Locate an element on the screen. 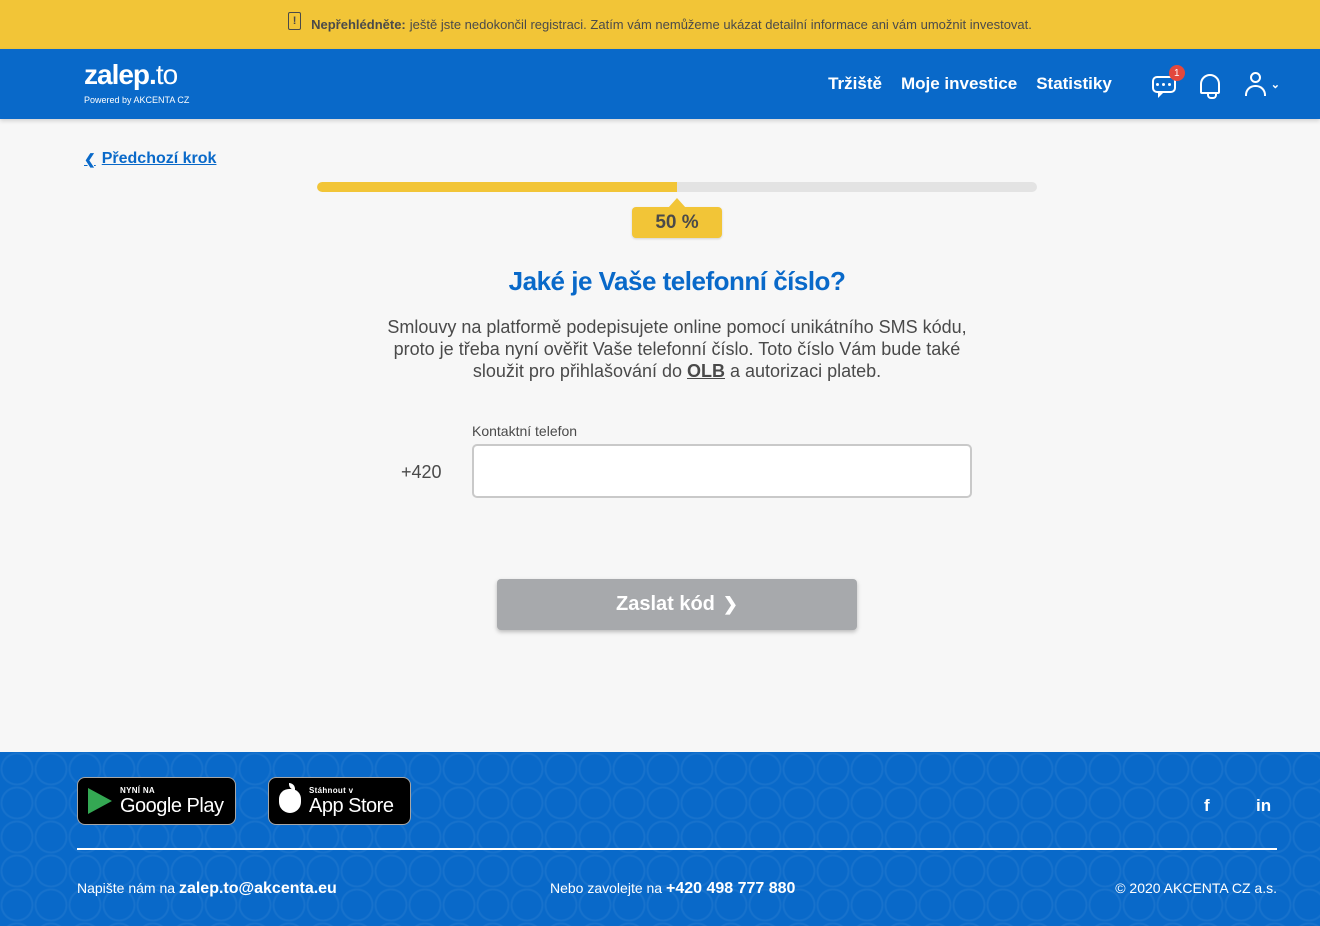  facebook-icon: f is located at coordinates (1207, 806).